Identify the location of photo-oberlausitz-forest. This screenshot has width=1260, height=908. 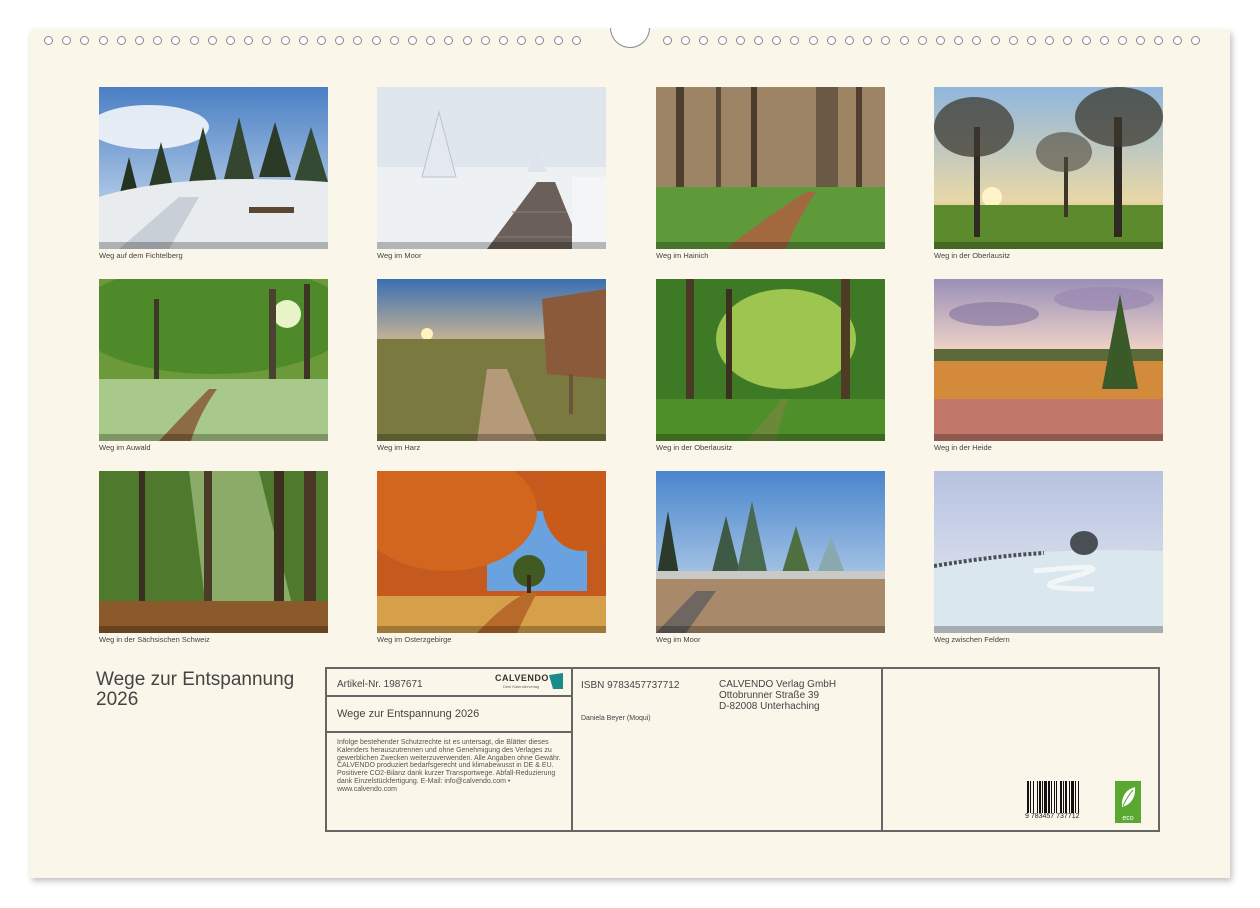
(770, 360).